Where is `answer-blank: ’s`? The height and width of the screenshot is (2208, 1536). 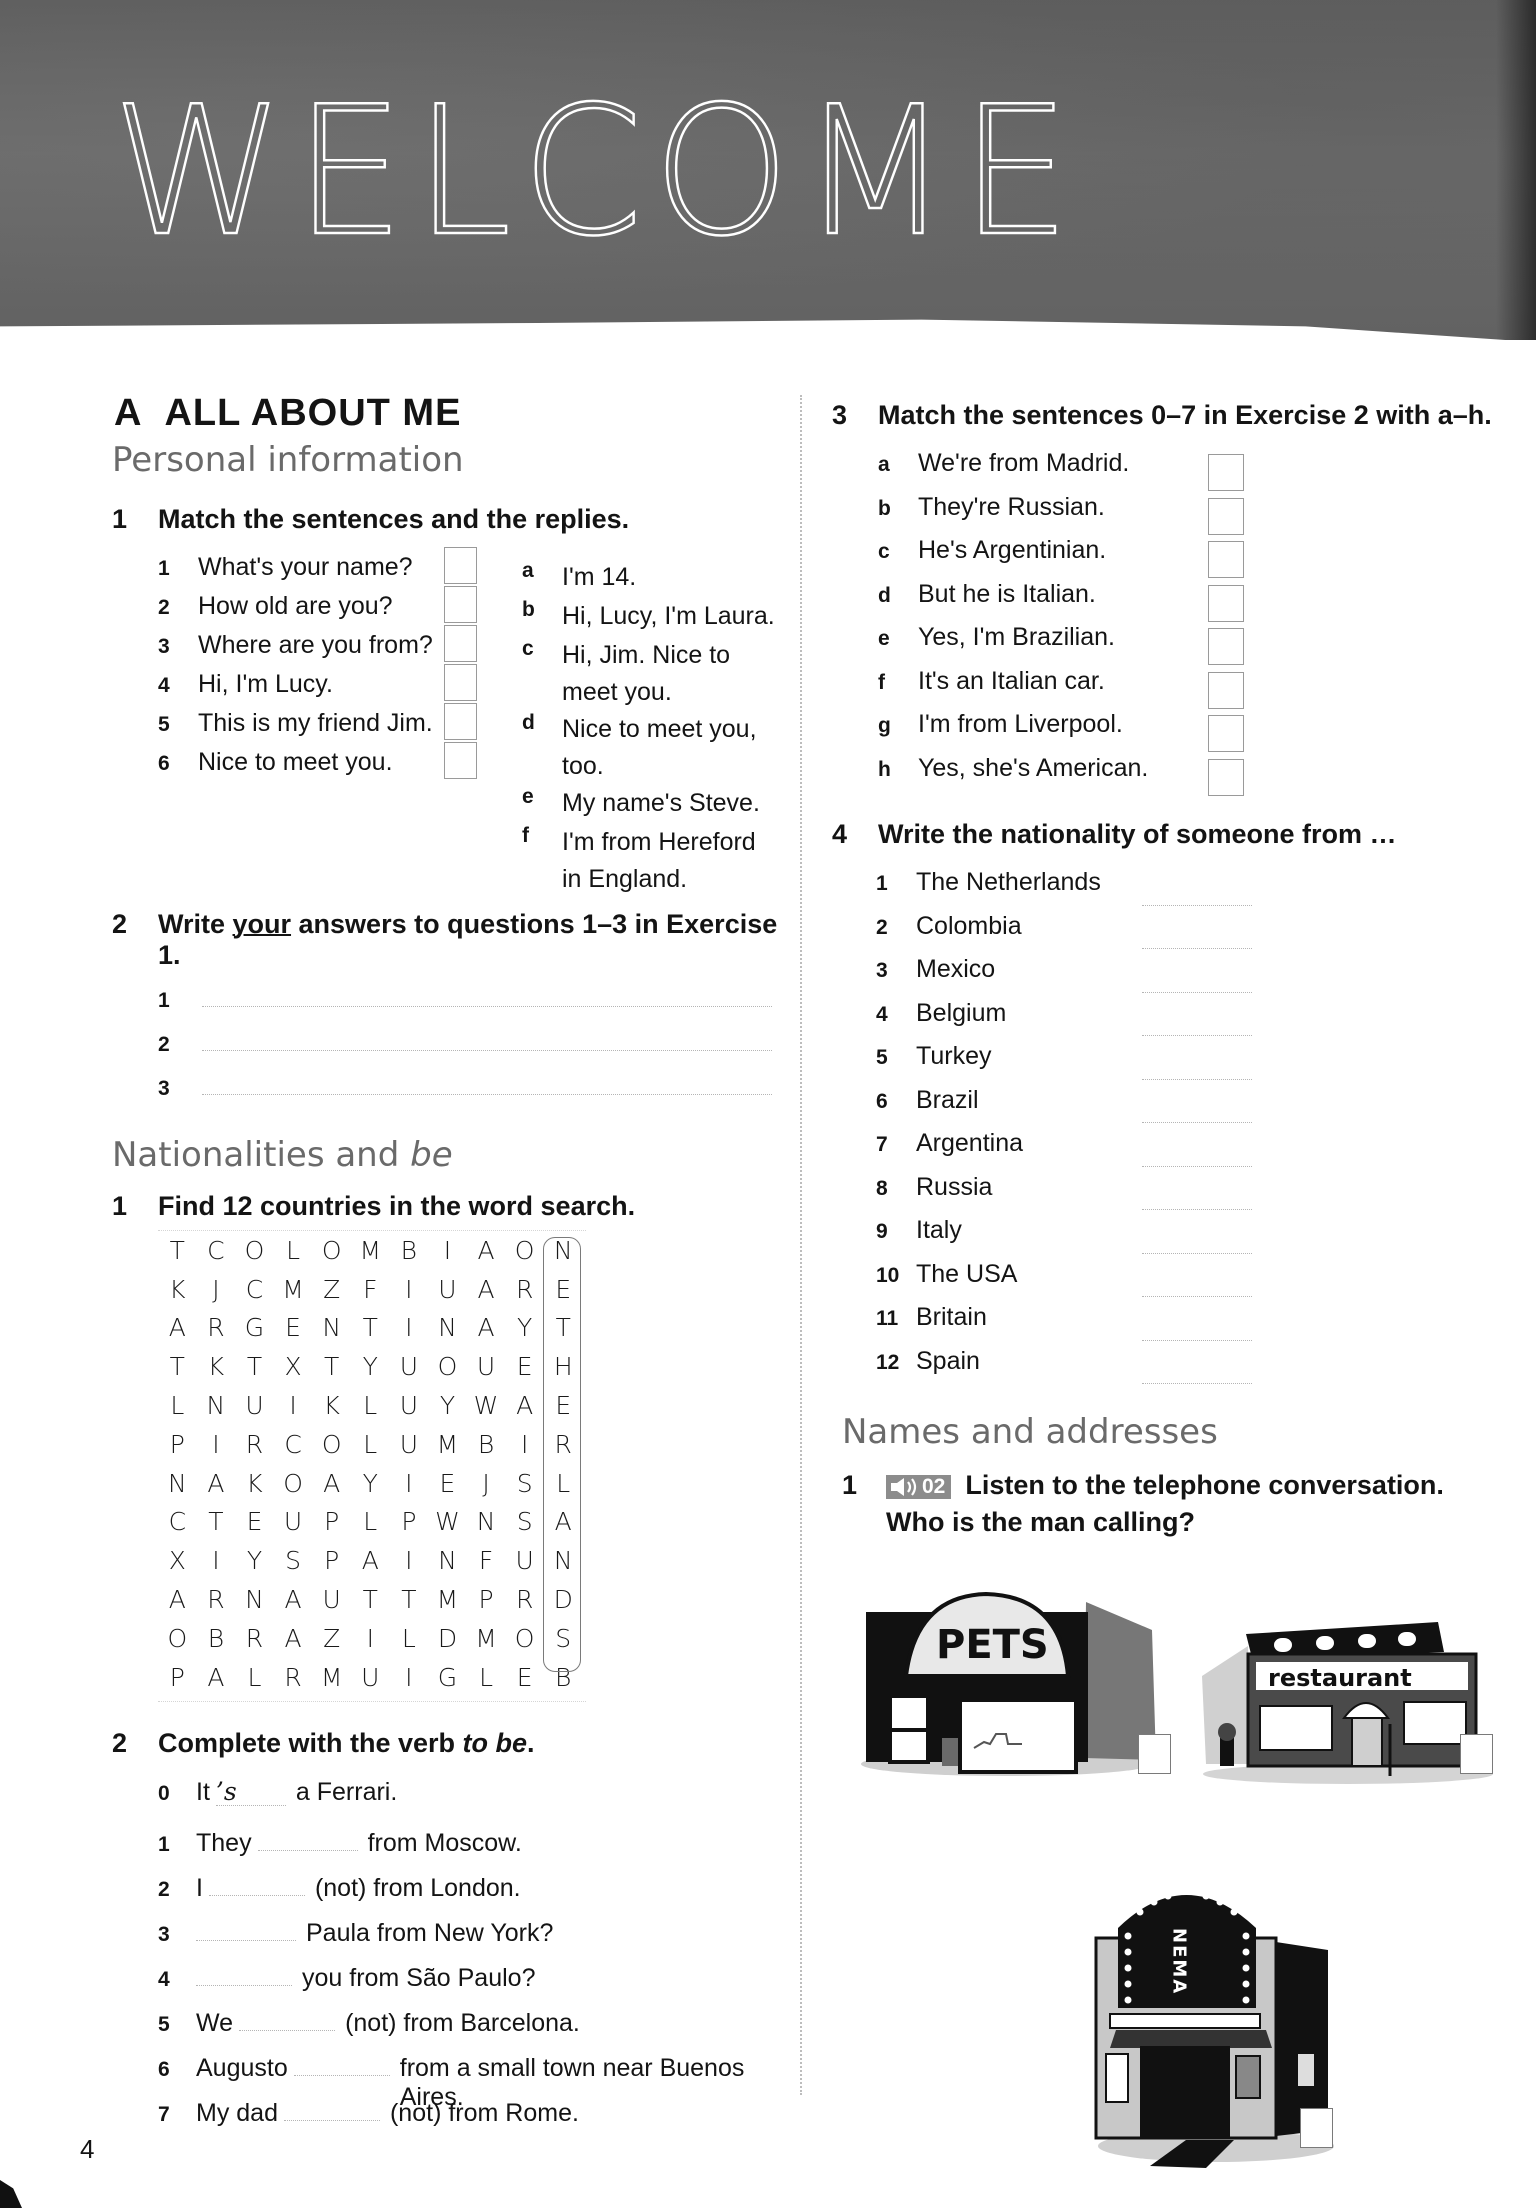 answer-blank: ’s is located at coordinates (250, 1791).